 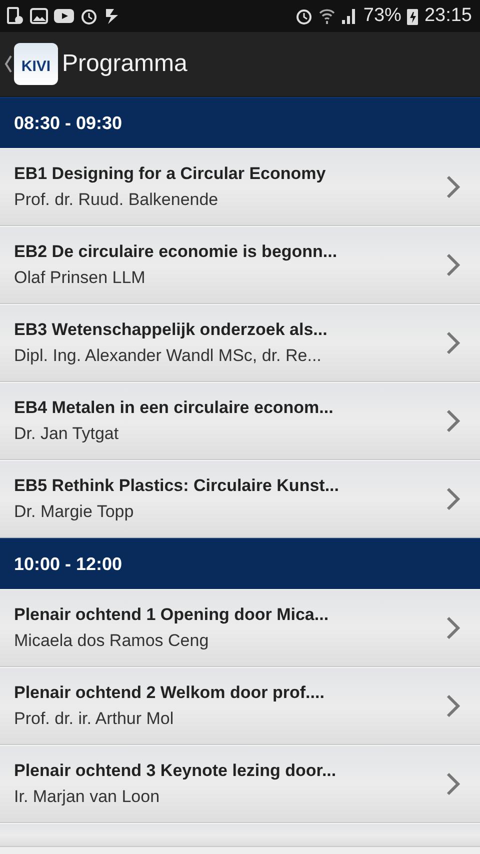 What do you see at coordinates (64, 16) in the screenshot?
I see `play-icon` at bounding box center [64, 16].